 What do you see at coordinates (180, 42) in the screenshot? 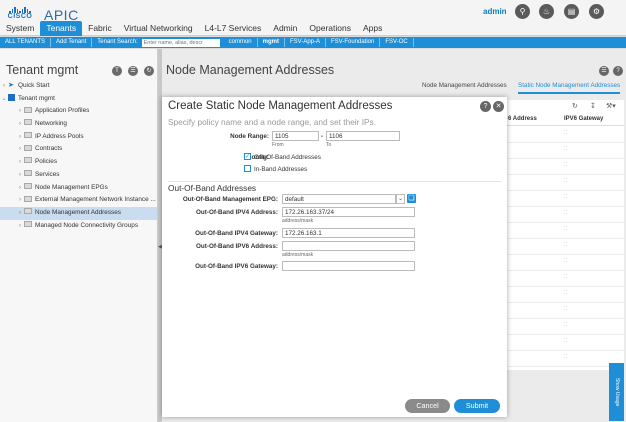
I see `tenant-search-input` at bounding box center [180, 42].